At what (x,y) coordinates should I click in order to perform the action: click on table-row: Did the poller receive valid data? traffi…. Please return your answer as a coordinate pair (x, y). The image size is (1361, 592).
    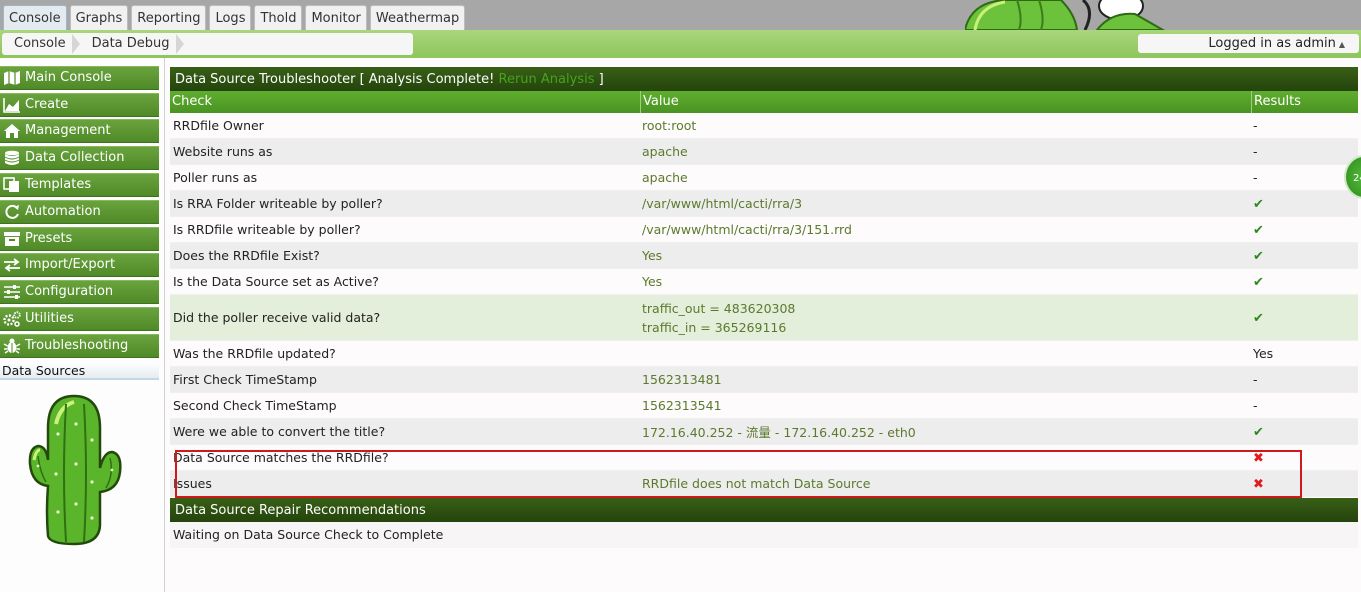
    Looking at the image, I should click on (764, 318).